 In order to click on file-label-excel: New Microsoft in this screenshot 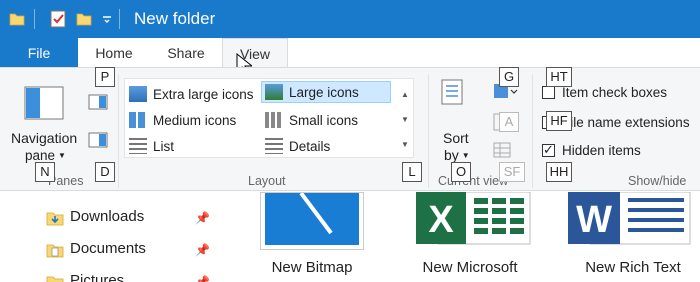, I will do `click(470, 267)`.